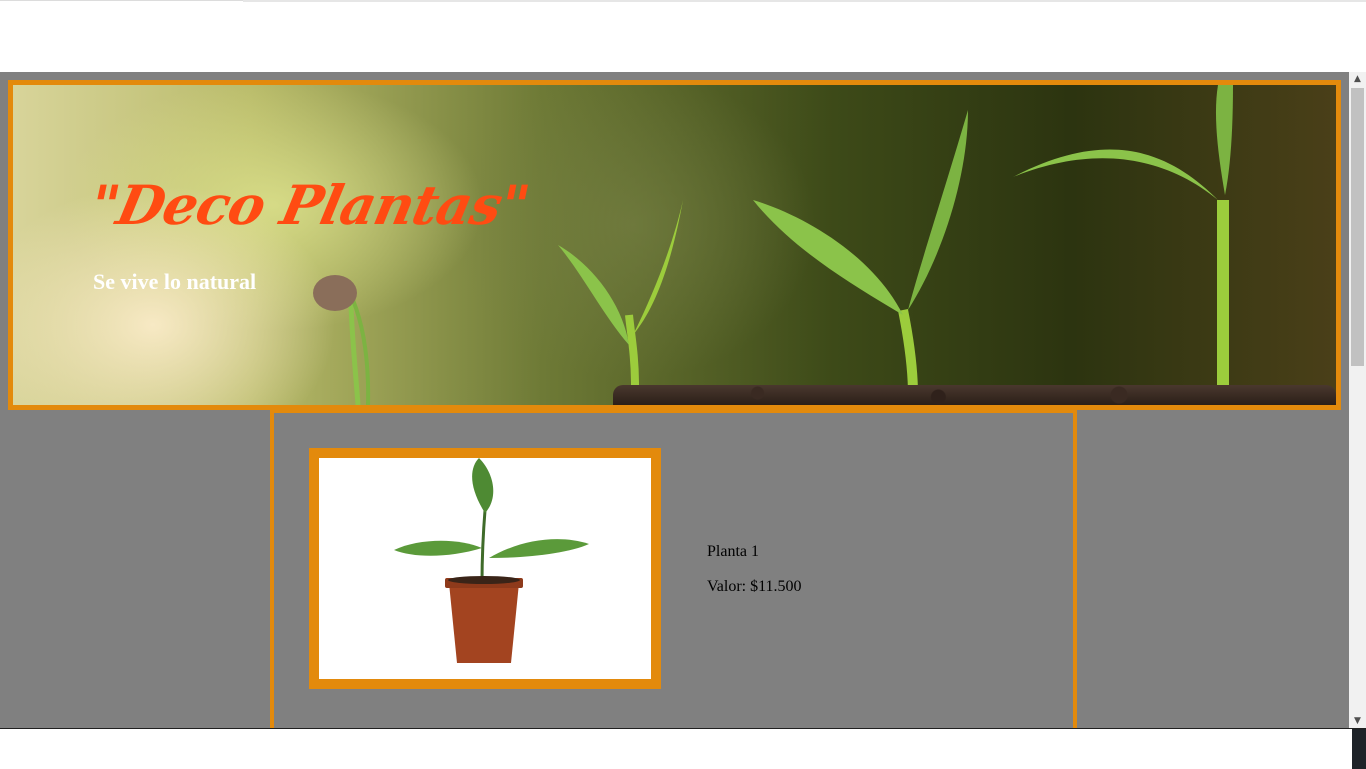  What do you see at coordinates (733, 551) in the screenshot?
I see `product-name: Planta 1` at bounding box center [733, 551].